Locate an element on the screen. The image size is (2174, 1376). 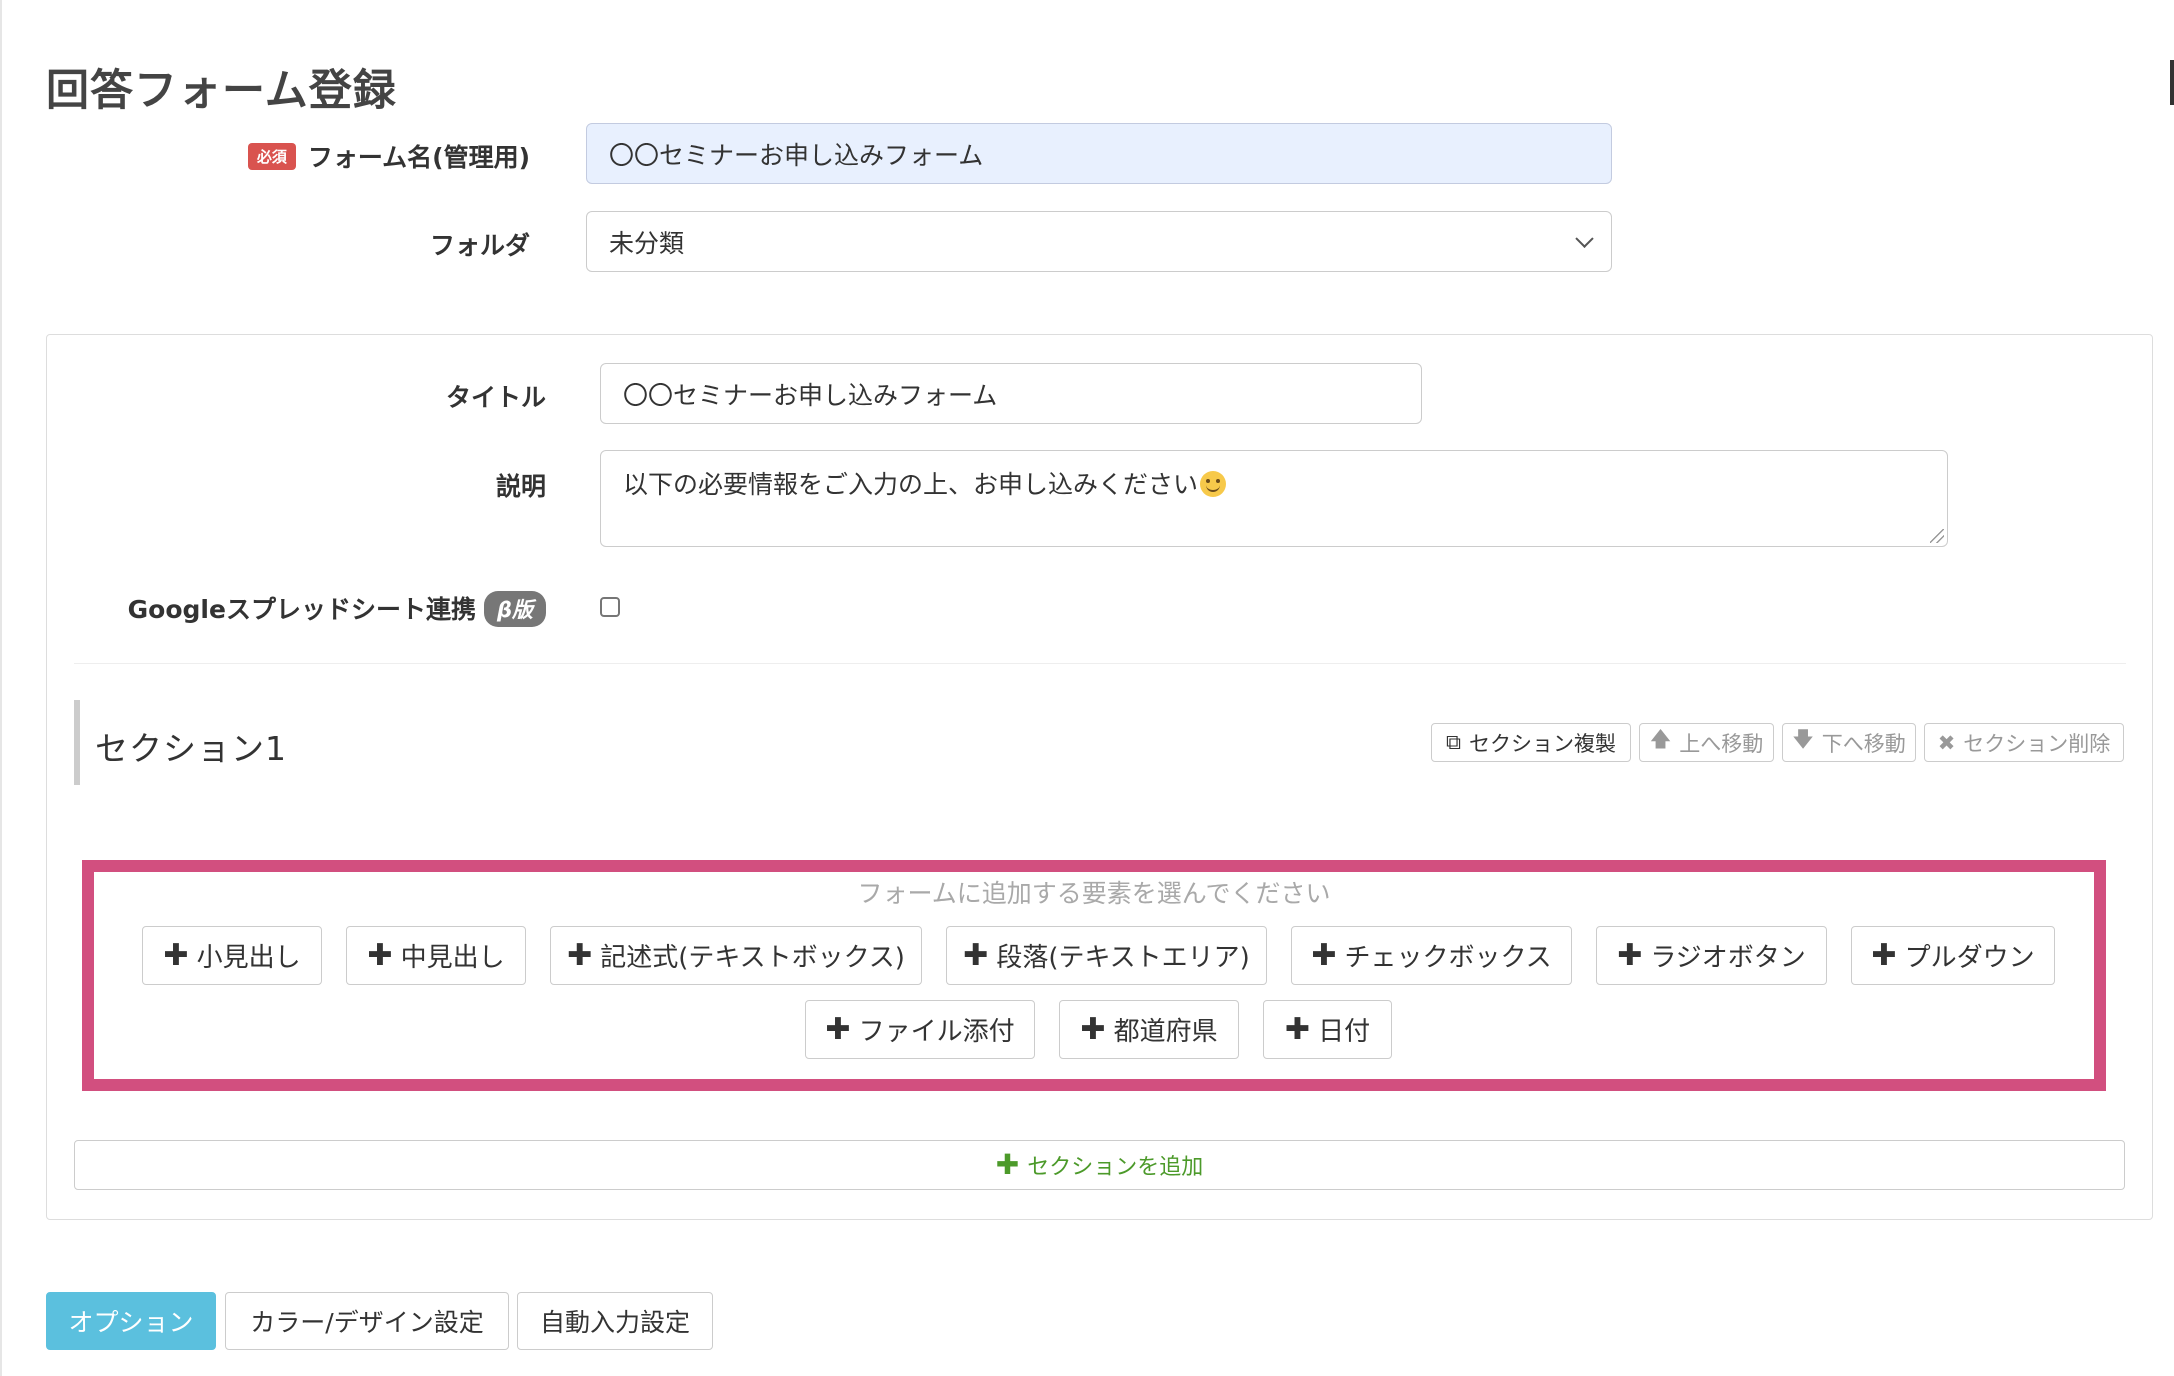
close-icon: ✖ is located at coordinates (1946, 742).